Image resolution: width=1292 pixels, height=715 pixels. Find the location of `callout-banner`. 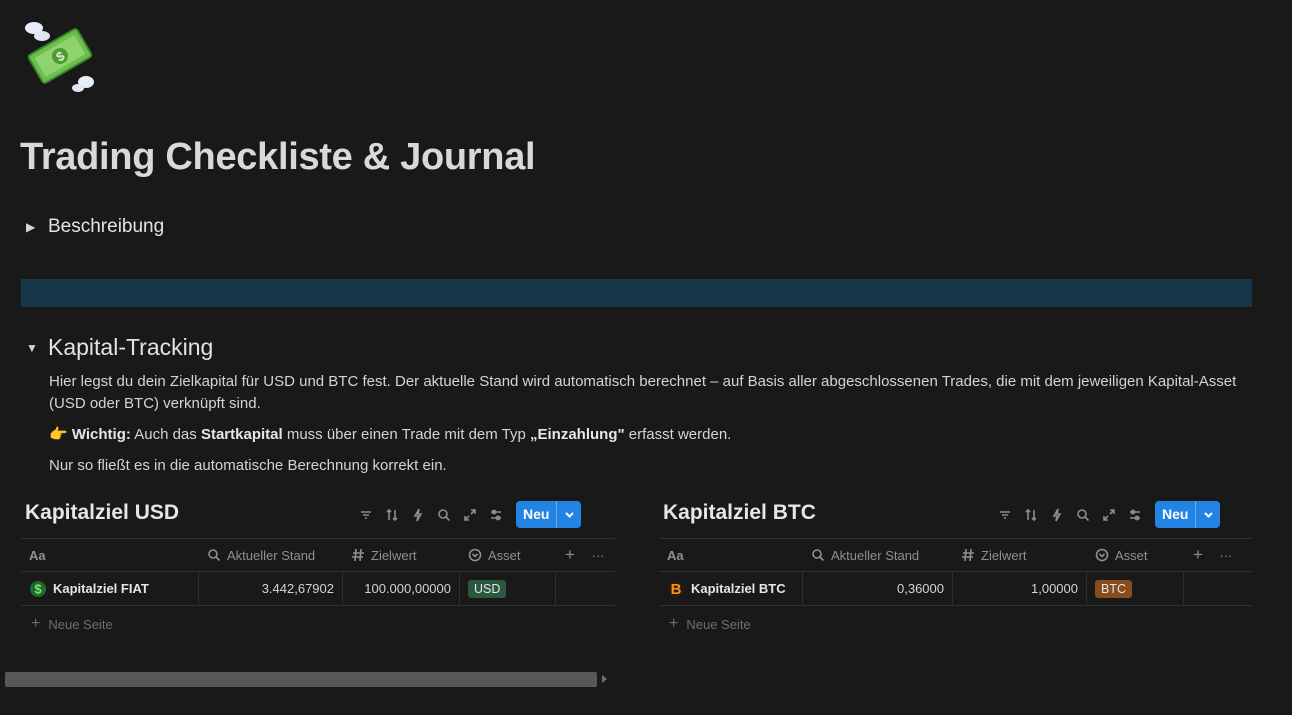

callout-banner is located at coordinates (636, 293).